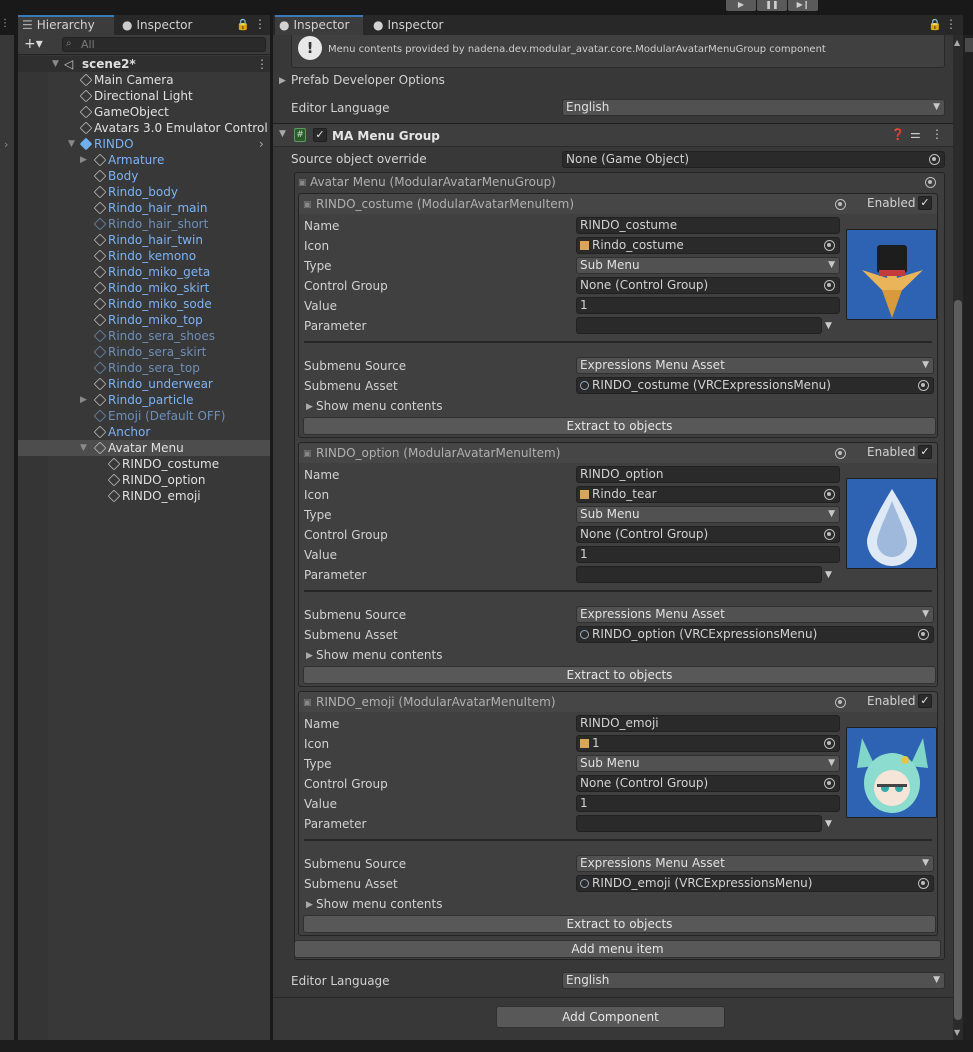 This screenshot has width=973, height=1052. What do you see at coordinates (173, 25) in the screenshot?
I see `tab-inspector-left: ● Inspector` at bounding box center [173, 25].